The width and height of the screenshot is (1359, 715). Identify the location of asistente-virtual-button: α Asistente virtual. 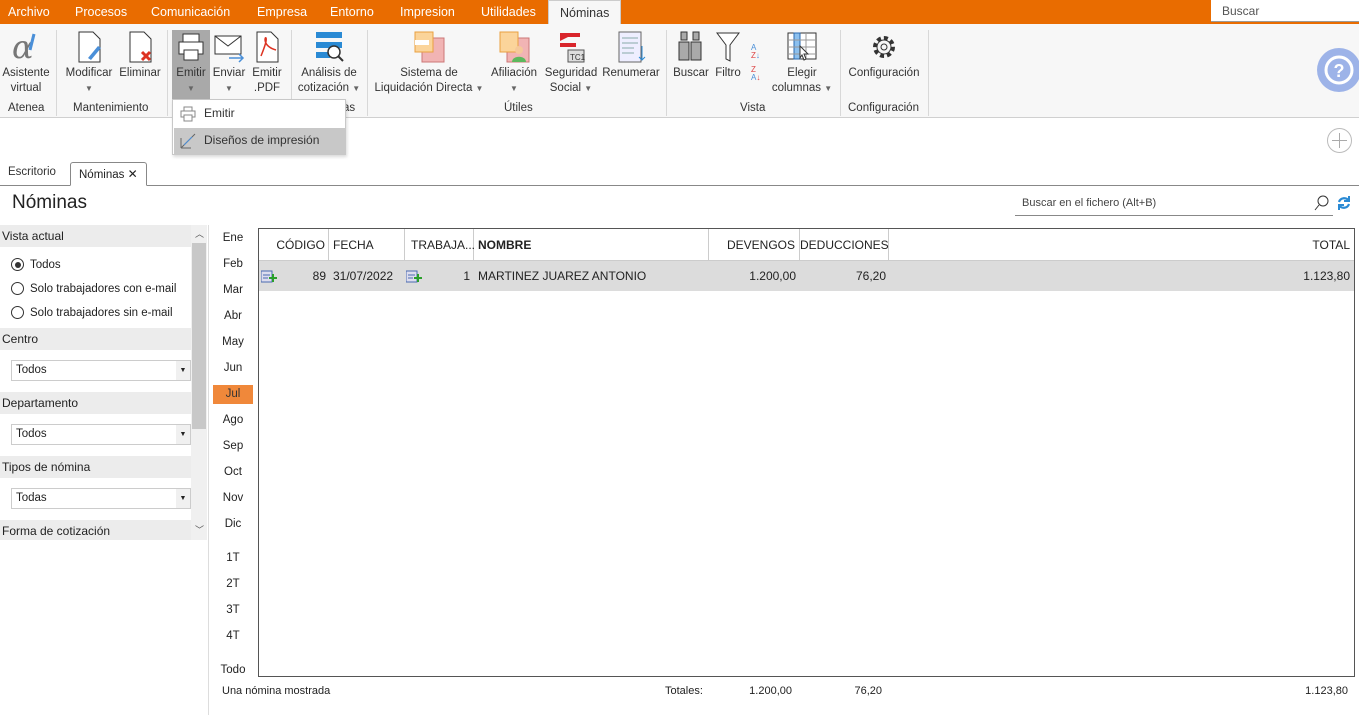
(26, 63).